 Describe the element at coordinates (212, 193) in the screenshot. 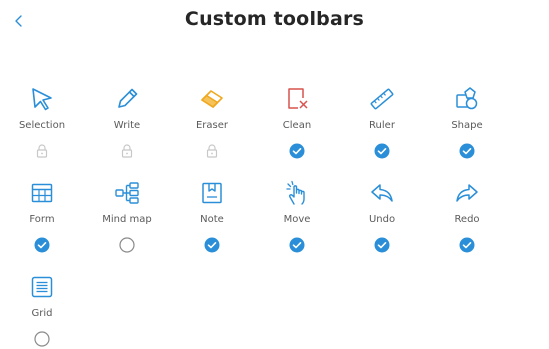

I see `note-icon` at that location.